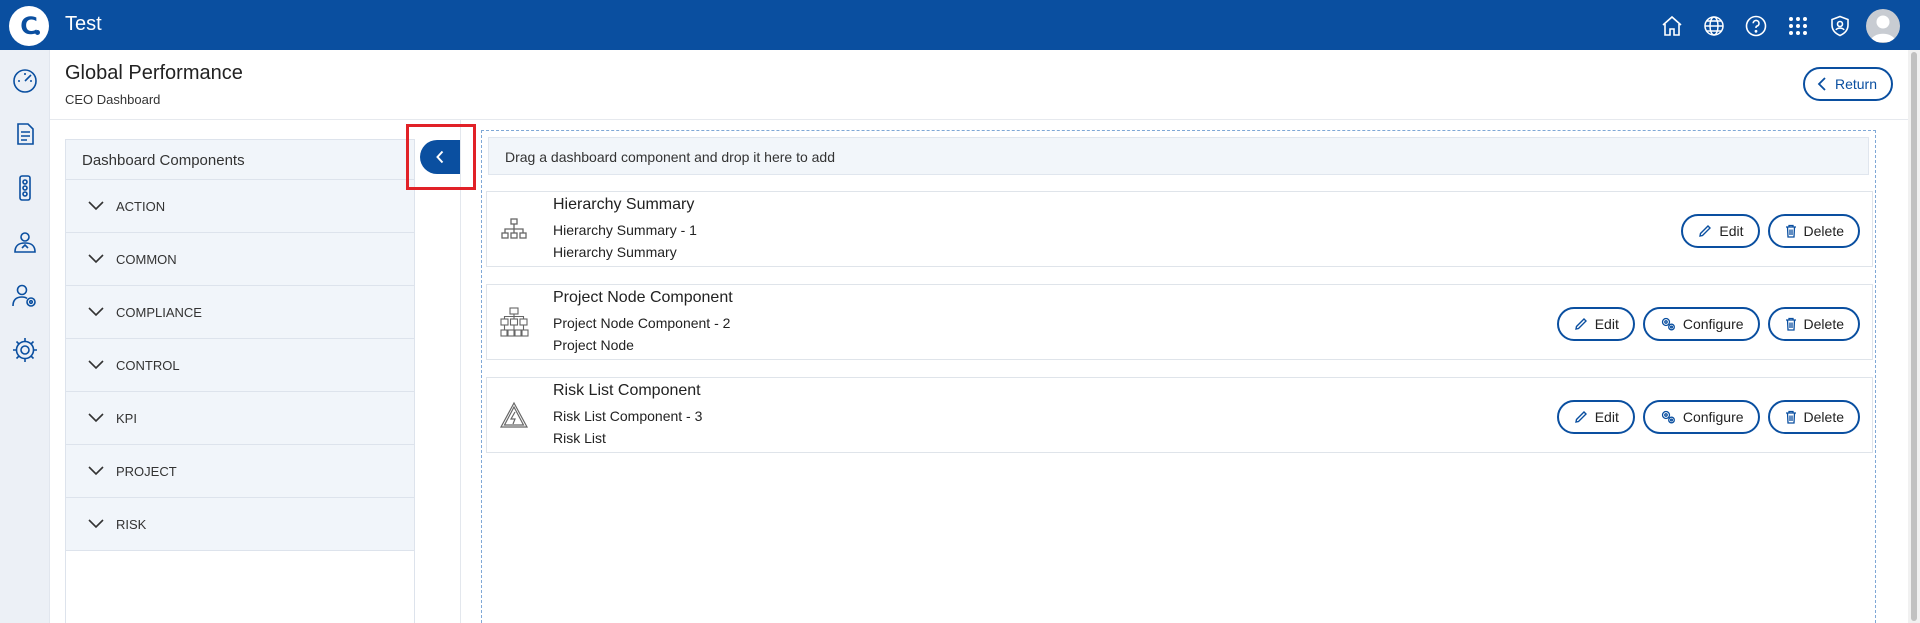 This screenshot has width=1920, height=623. I want to click on card-type: Hierarchy Summary, so click(615, 252).